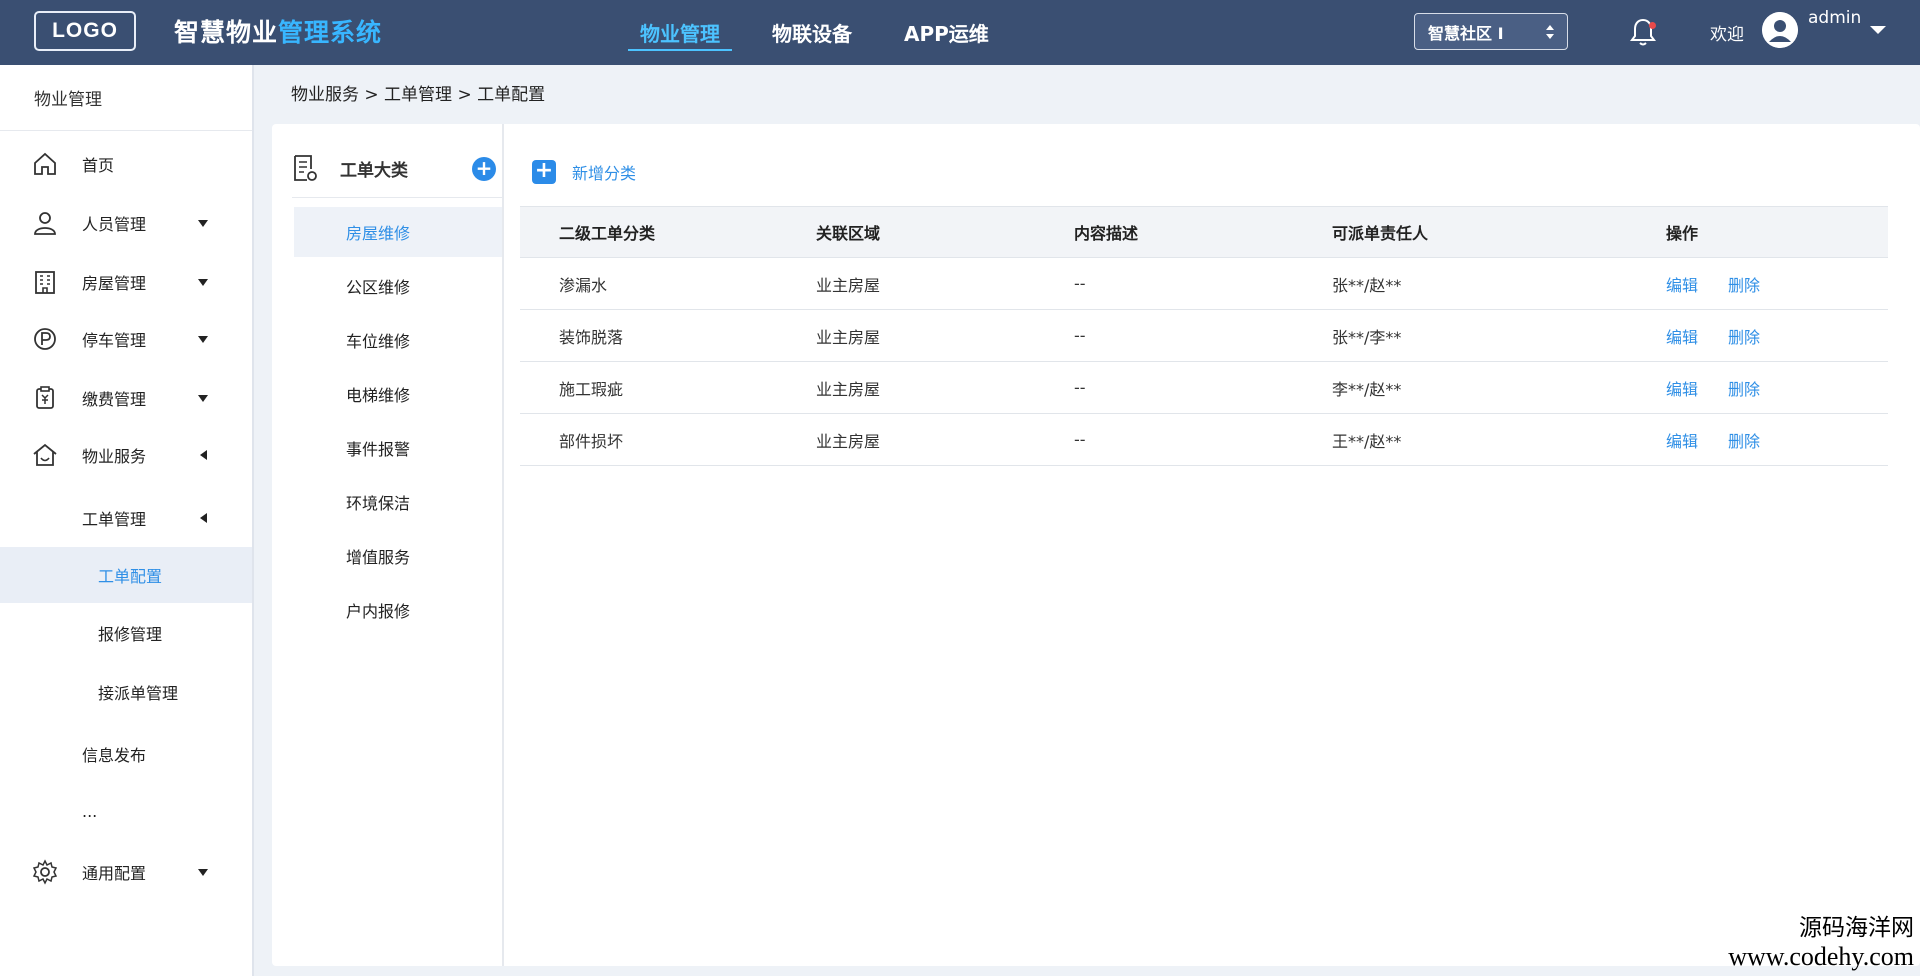 This screenshot has width=1920, height=976. Describe the element at coordinates (484, 169) in the screenshot. I see `add-category-button: +` at that location.